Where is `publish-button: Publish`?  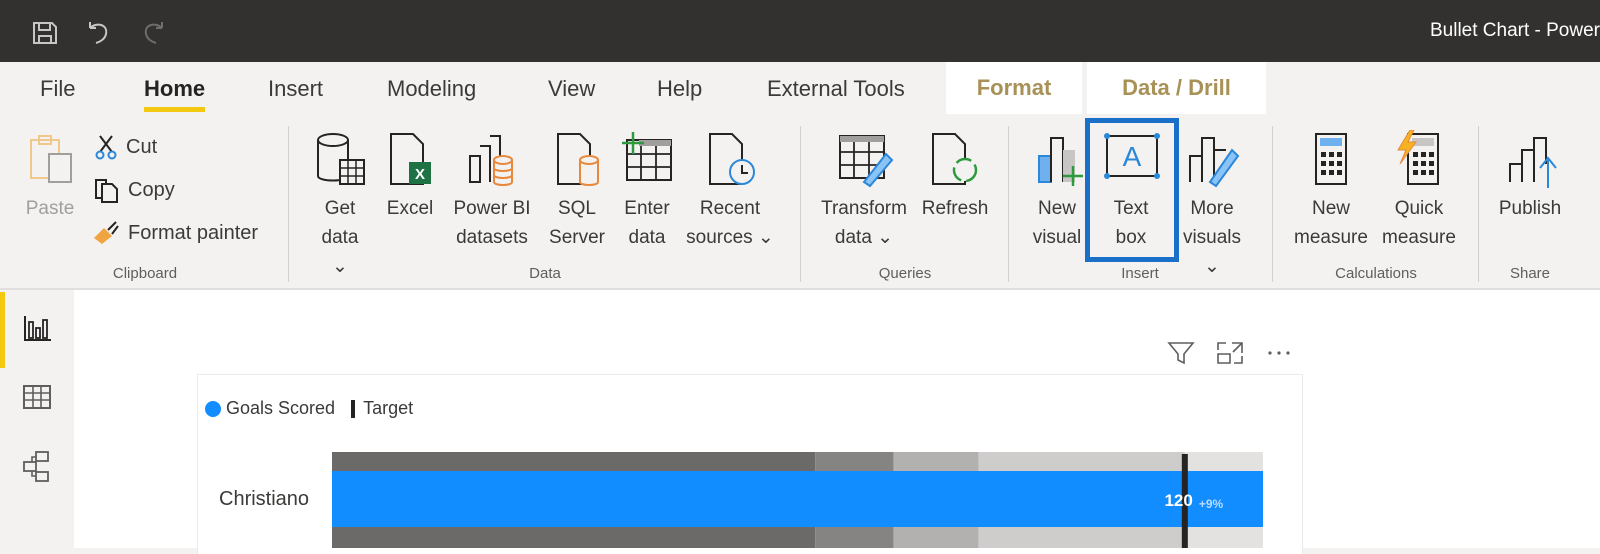
publish-button: Publish is located at coordinates (1530, 176).